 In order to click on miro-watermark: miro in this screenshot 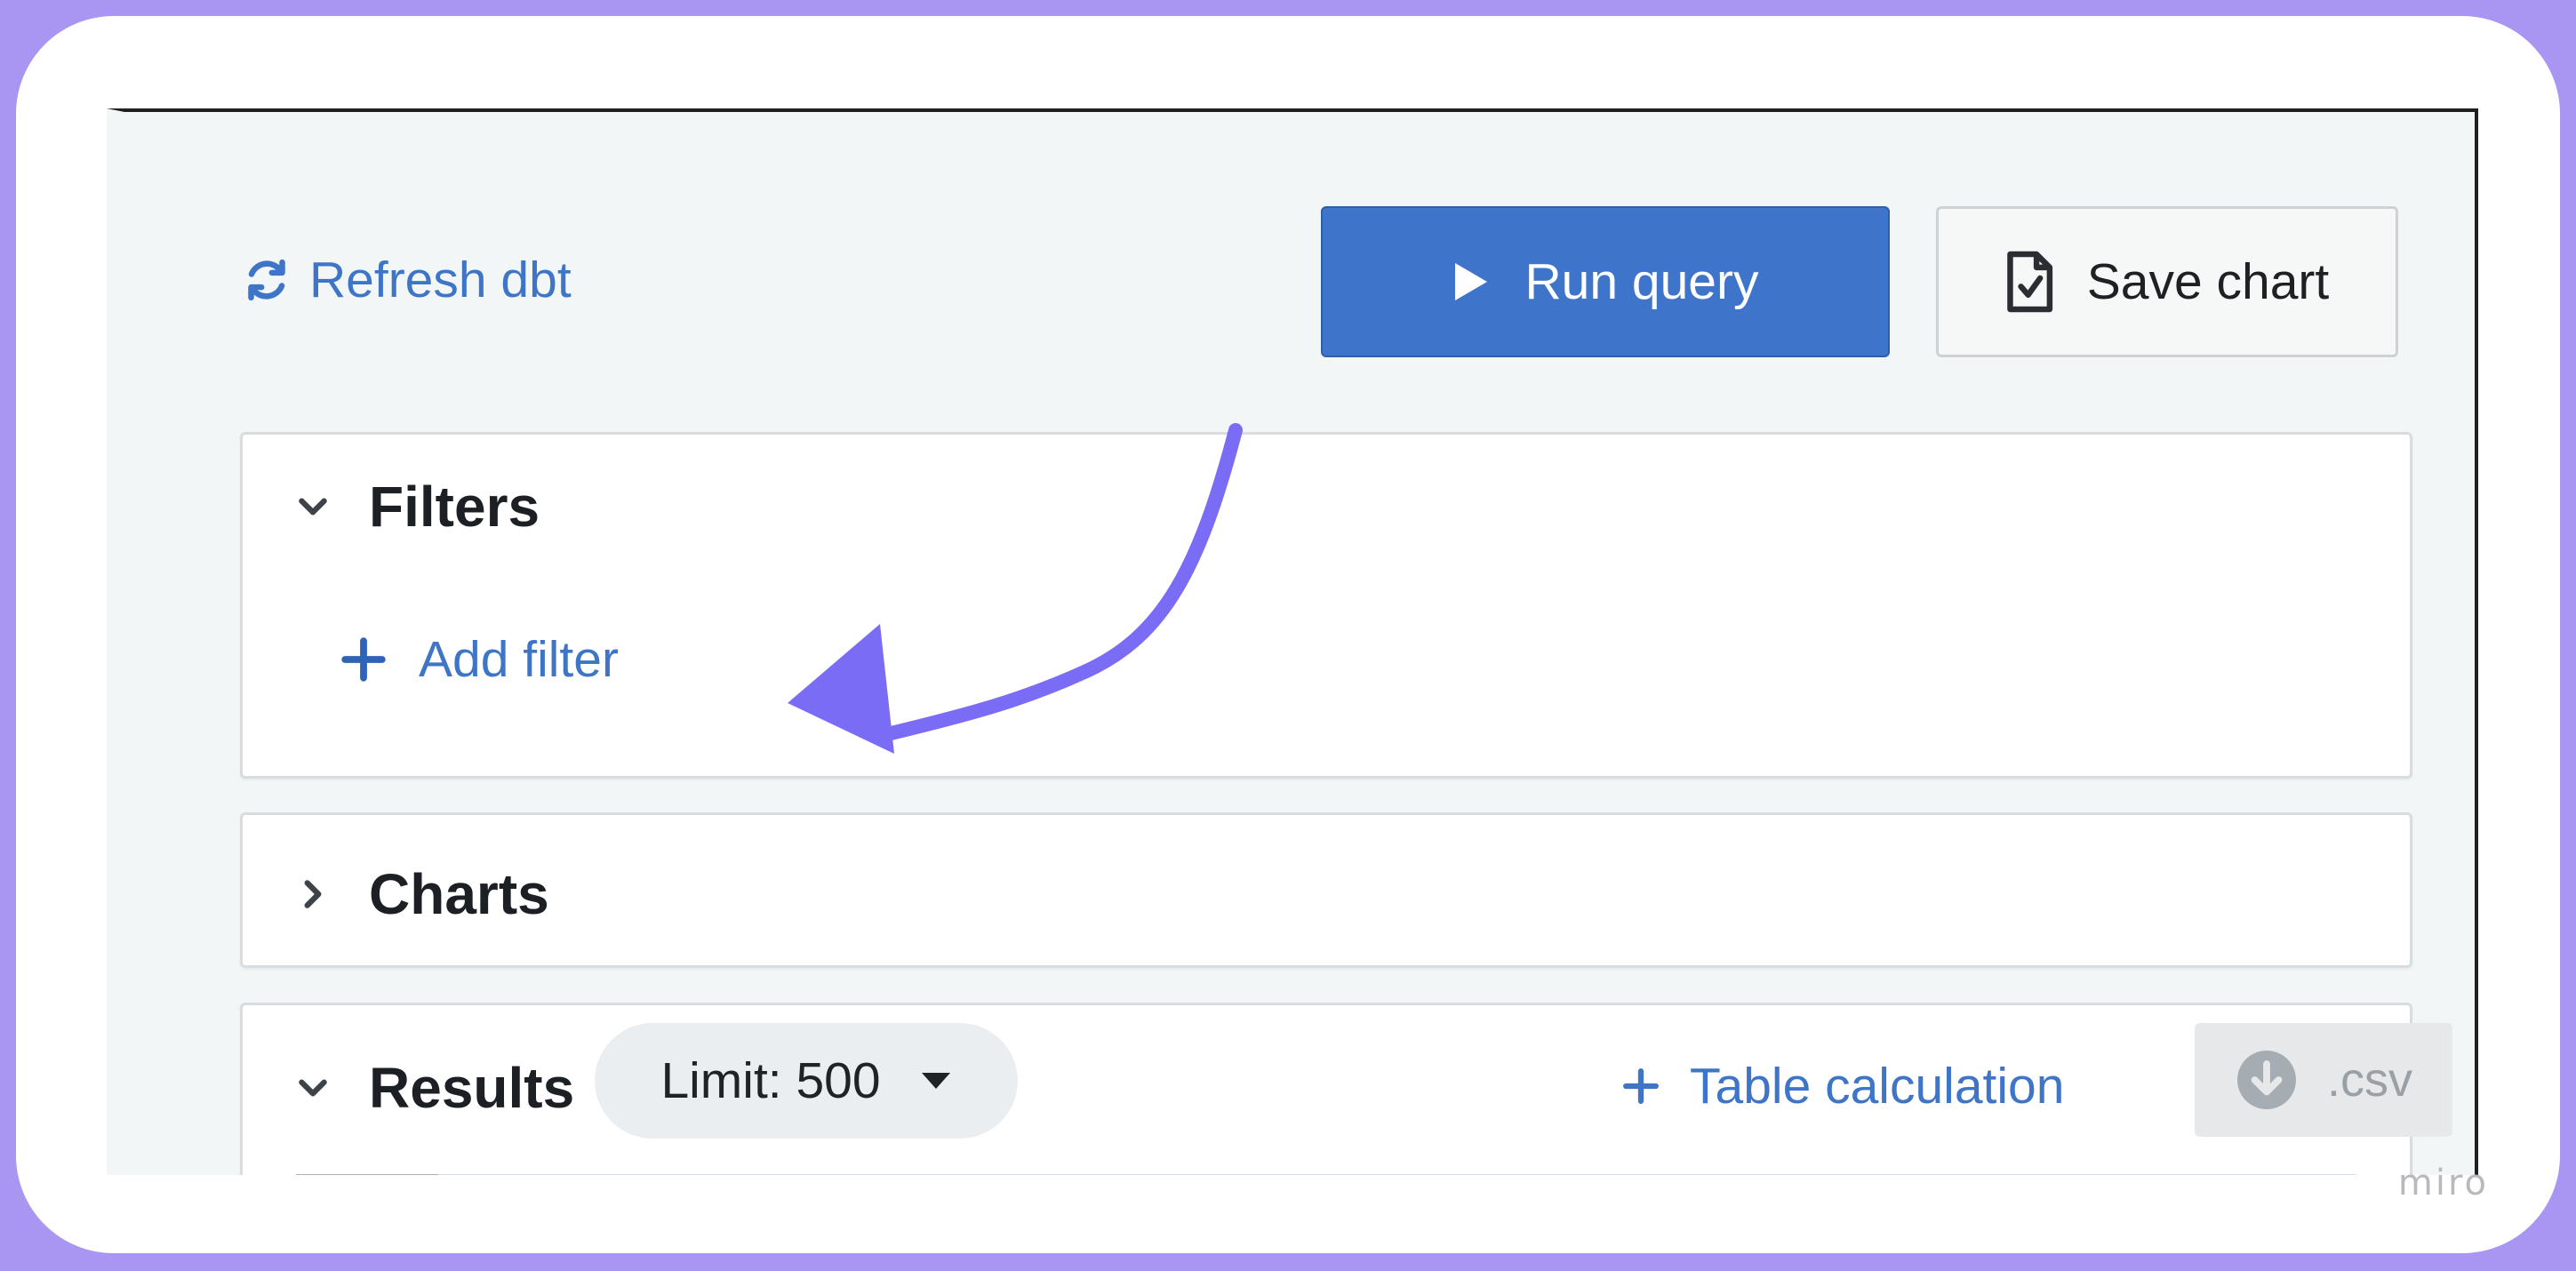, I will do `click(2443, 1183)`.